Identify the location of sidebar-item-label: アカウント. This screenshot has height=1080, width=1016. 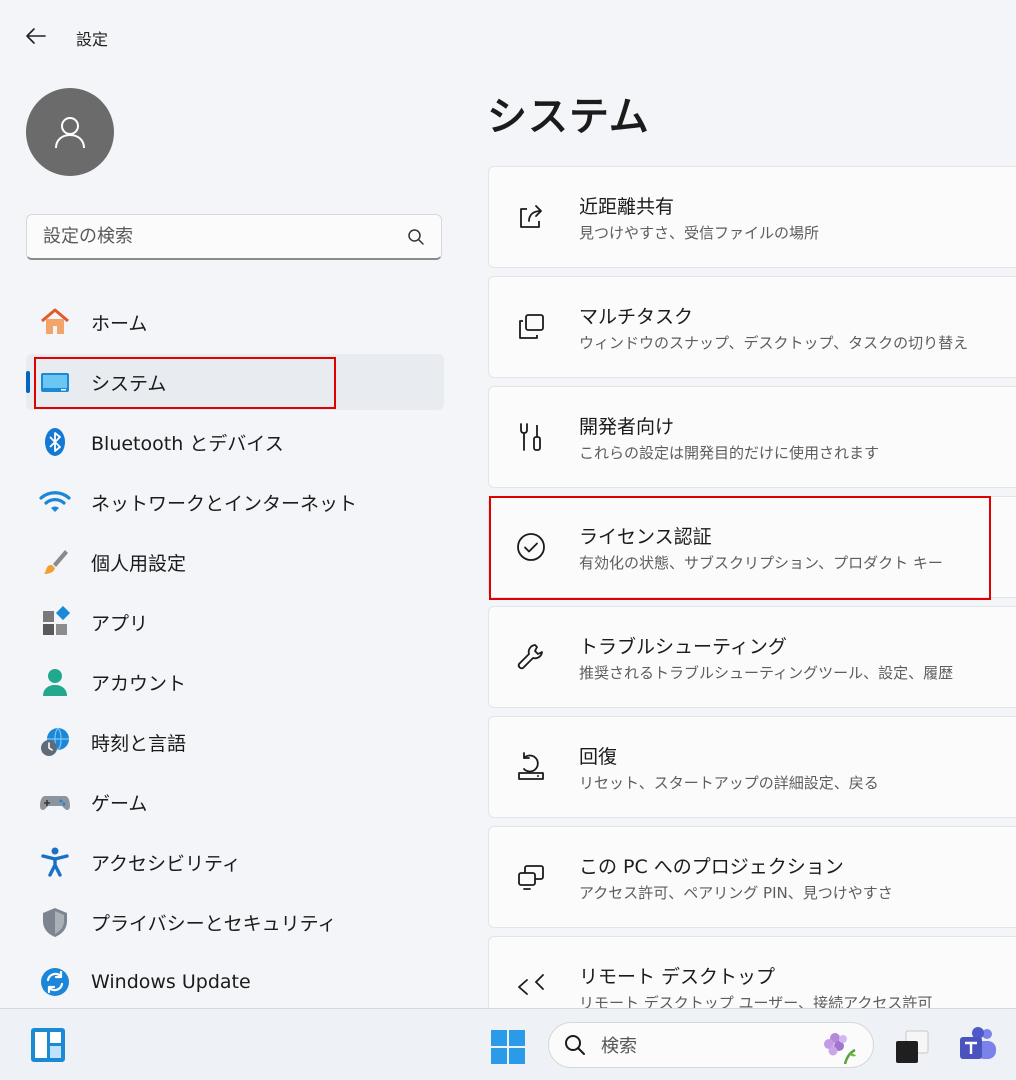
(139, 683).